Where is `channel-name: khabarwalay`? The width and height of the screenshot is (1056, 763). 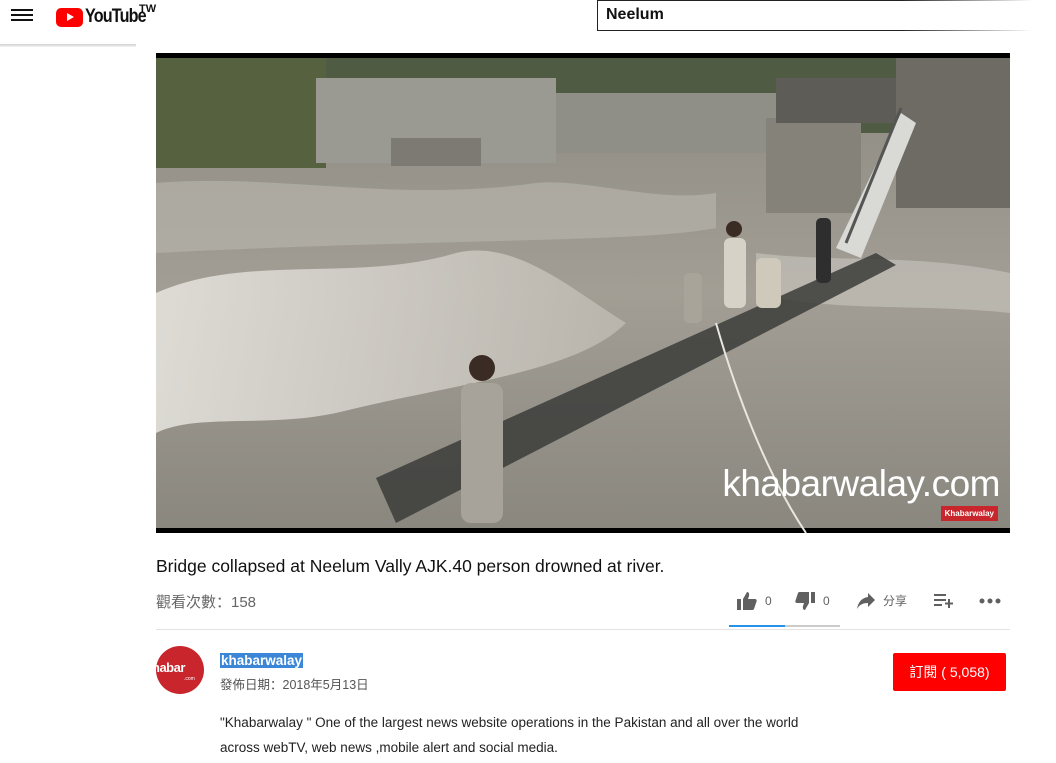 channel-name: khabarwalay is located at coordinates (262, 660).